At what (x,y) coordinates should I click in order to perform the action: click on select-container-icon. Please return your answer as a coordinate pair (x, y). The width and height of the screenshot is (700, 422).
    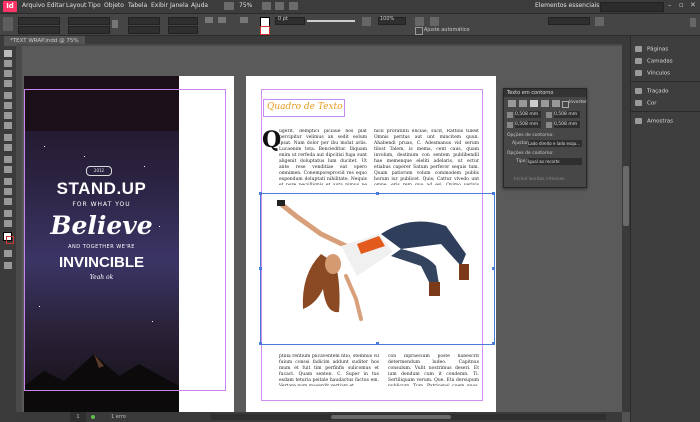
    Looking at the image, I should click on (244, 20).